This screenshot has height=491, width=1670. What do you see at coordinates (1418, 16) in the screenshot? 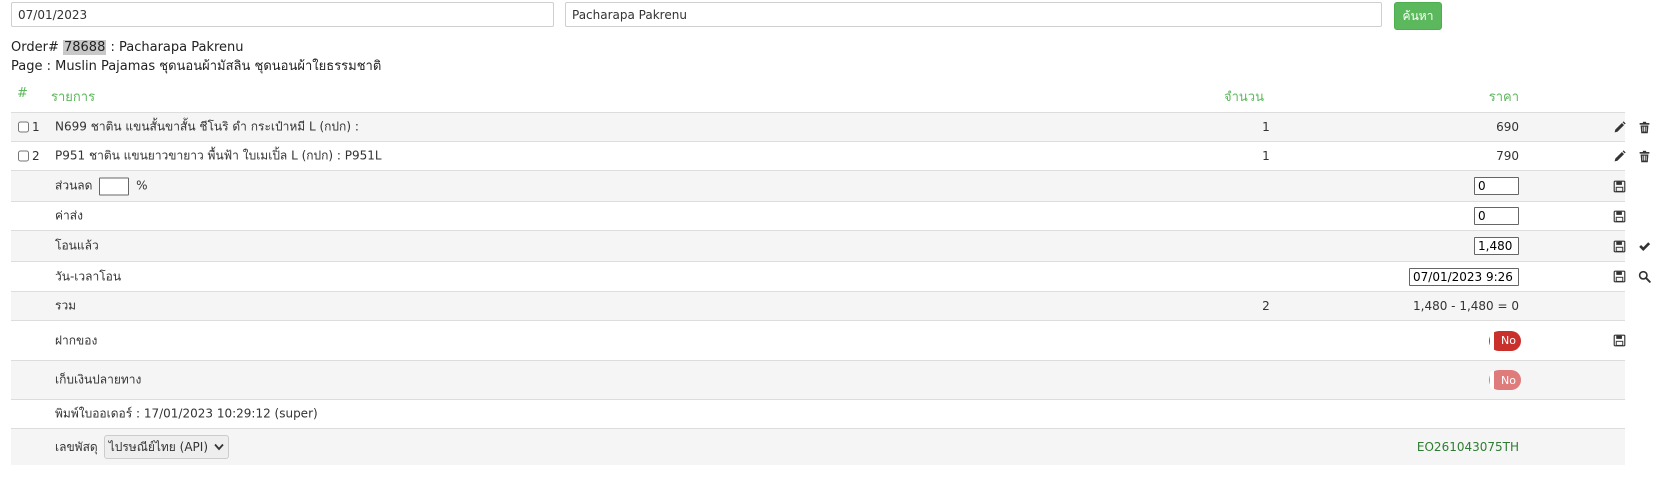
I see `search-button: ค้นหา` at bounding box center [1418, 16].